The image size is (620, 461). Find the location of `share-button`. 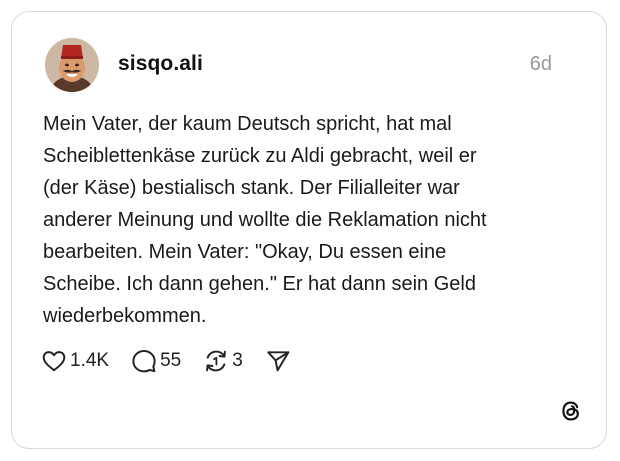

share-button is located at coordinates (278, 361).